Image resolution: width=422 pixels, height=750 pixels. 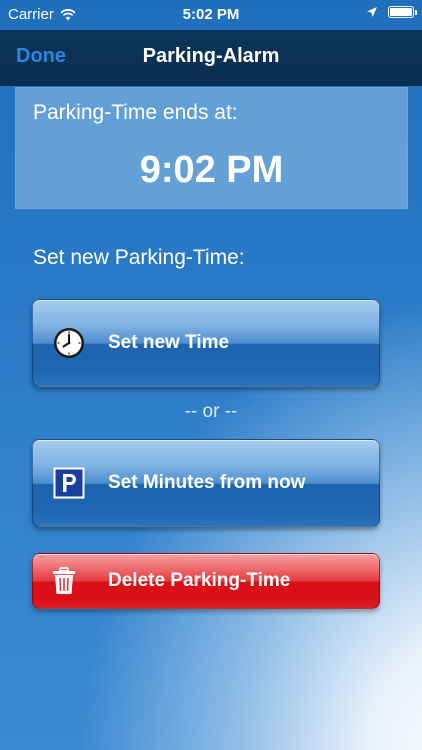 What do you see at coordinates (64, 580) in the screenshot?
I see `trash-icon` at bounding box center [64, 580].